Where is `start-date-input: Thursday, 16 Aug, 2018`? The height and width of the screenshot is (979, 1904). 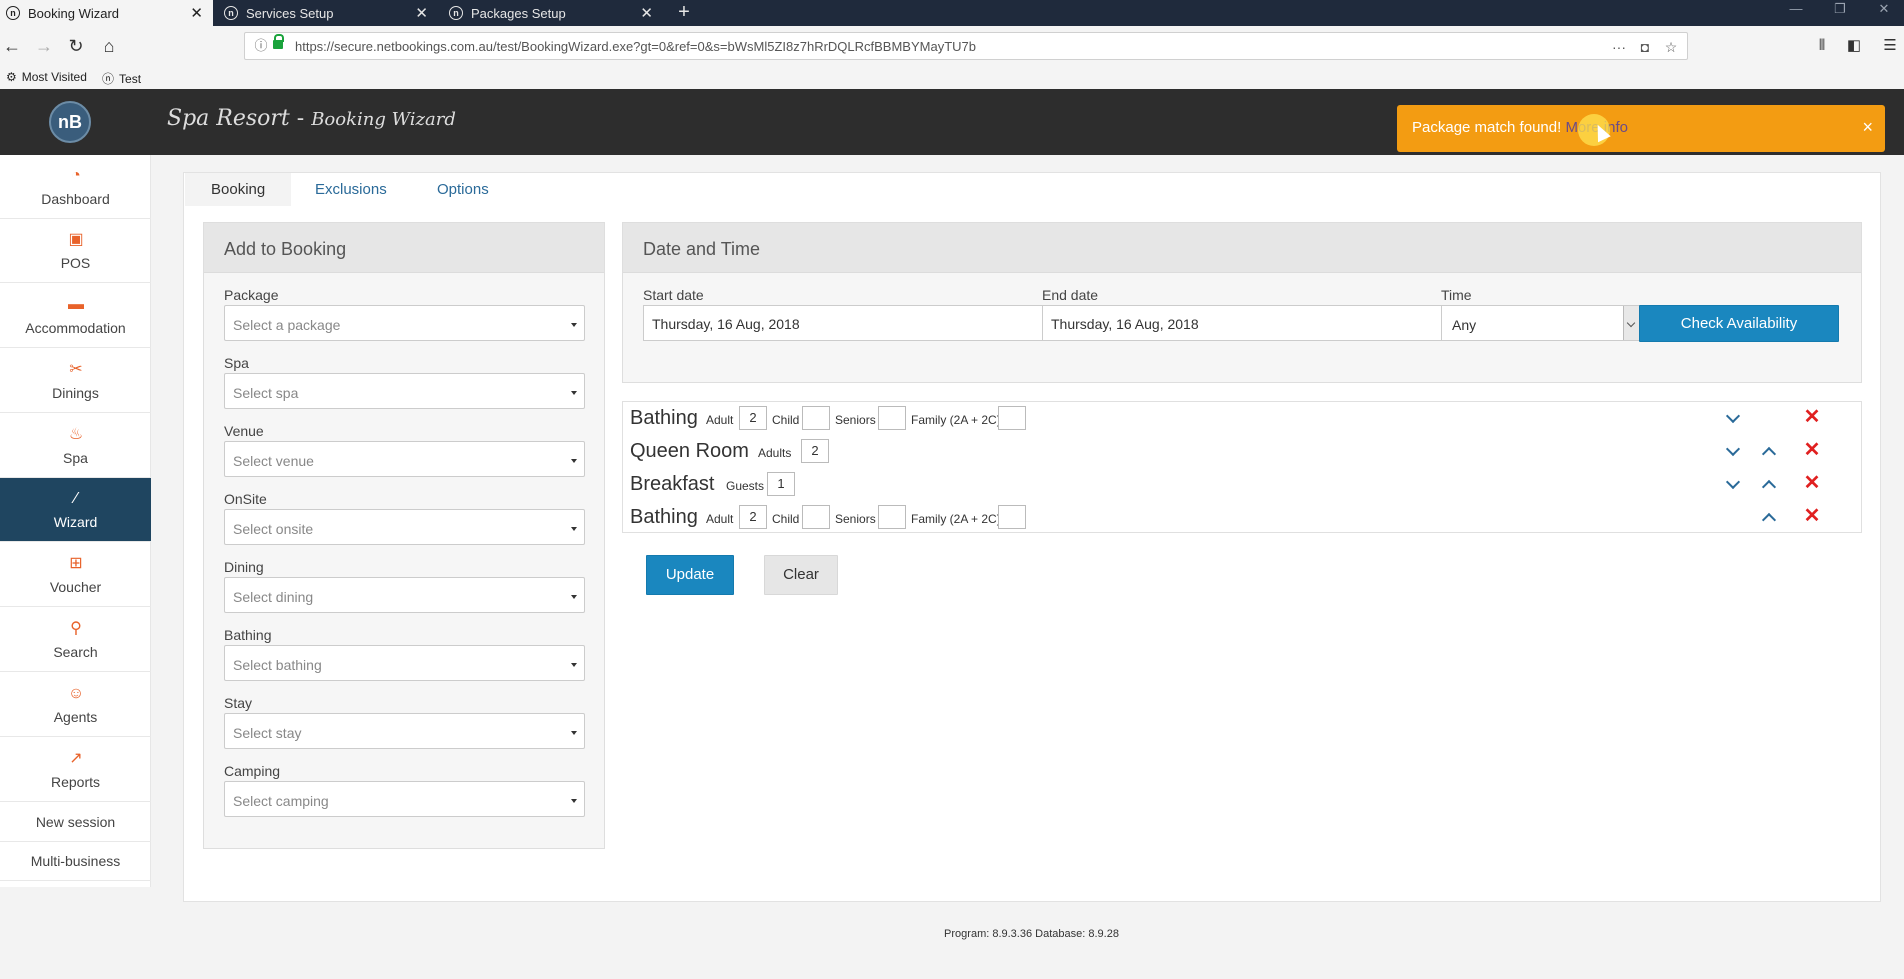
start-date-input: Thursday, 16 Aug, 2018 is located at coordinates (843, 323).